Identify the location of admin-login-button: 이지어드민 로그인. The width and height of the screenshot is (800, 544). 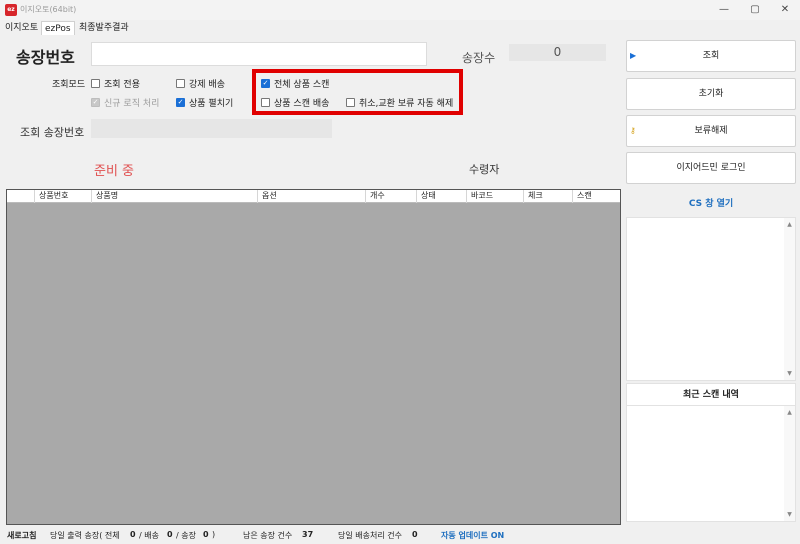
(711, 168).